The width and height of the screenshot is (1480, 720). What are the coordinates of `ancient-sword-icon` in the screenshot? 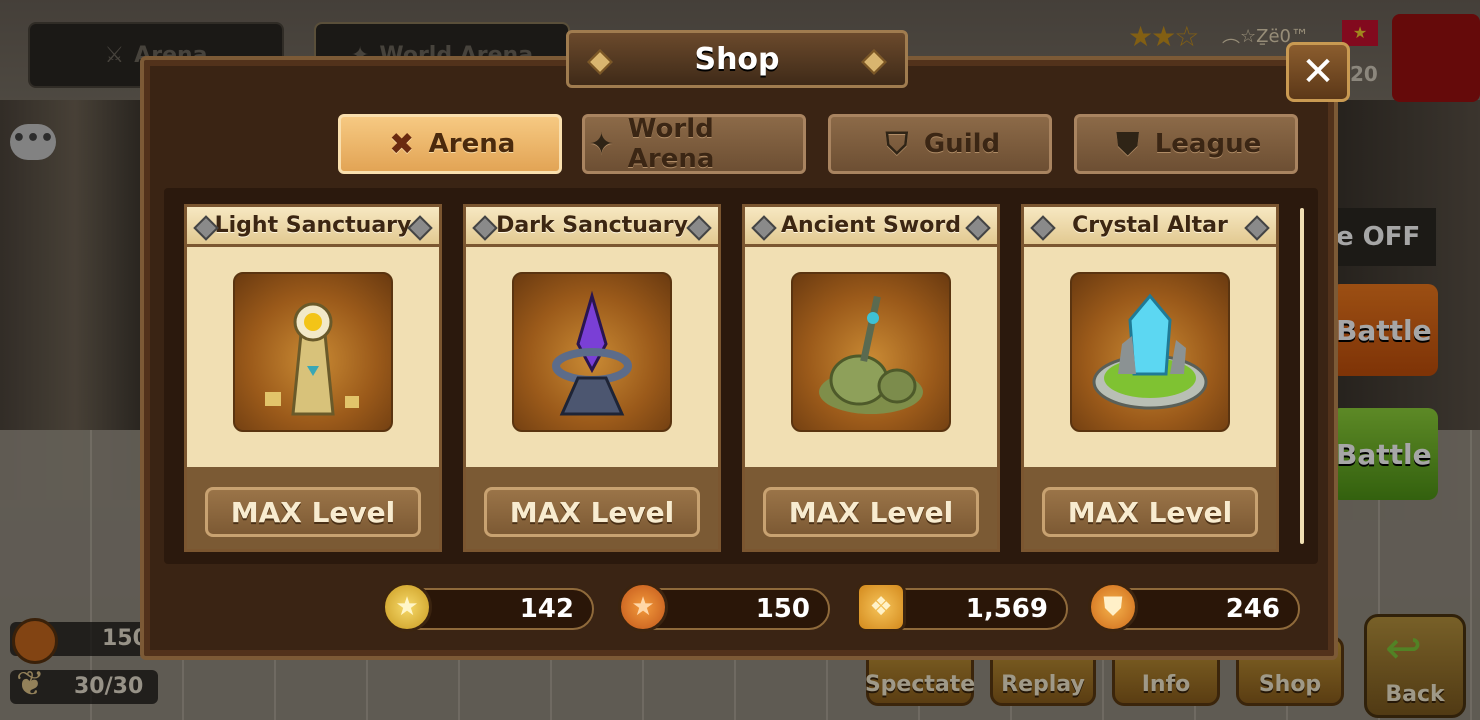 It's located at (871, 352).